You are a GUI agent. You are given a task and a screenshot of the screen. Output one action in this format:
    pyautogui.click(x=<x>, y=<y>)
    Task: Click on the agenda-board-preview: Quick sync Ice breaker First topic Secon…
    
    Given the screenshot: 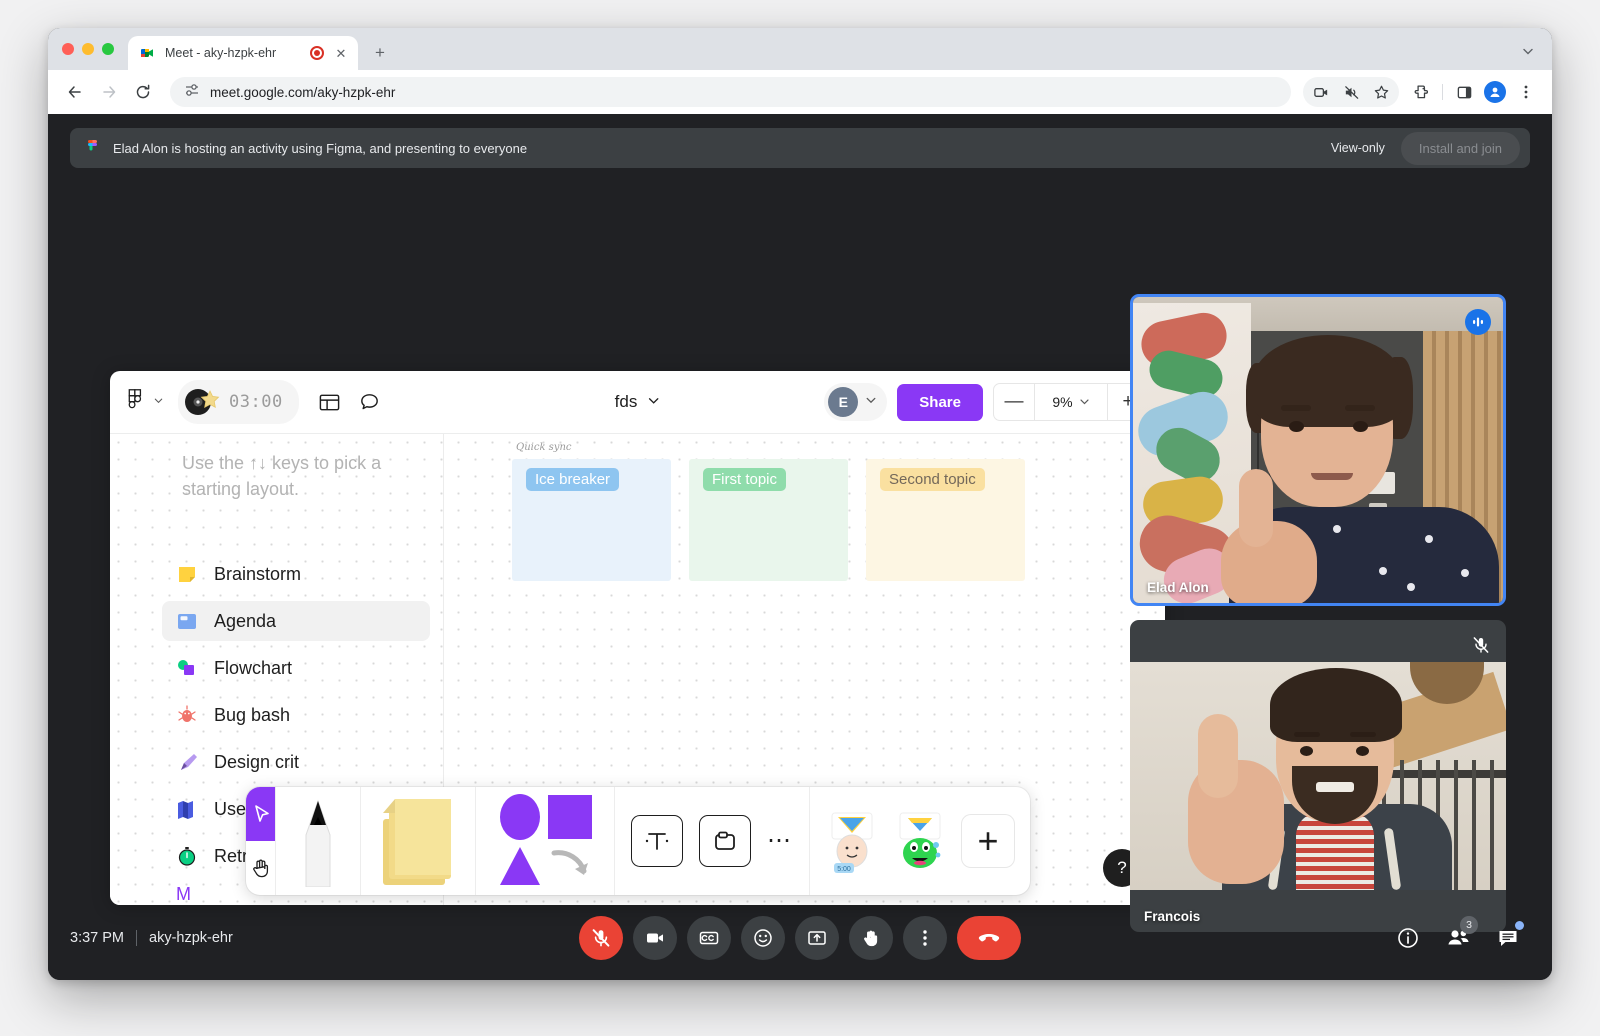 What is the action you would take?
    pyautogui.click(x=768, y=511)
    